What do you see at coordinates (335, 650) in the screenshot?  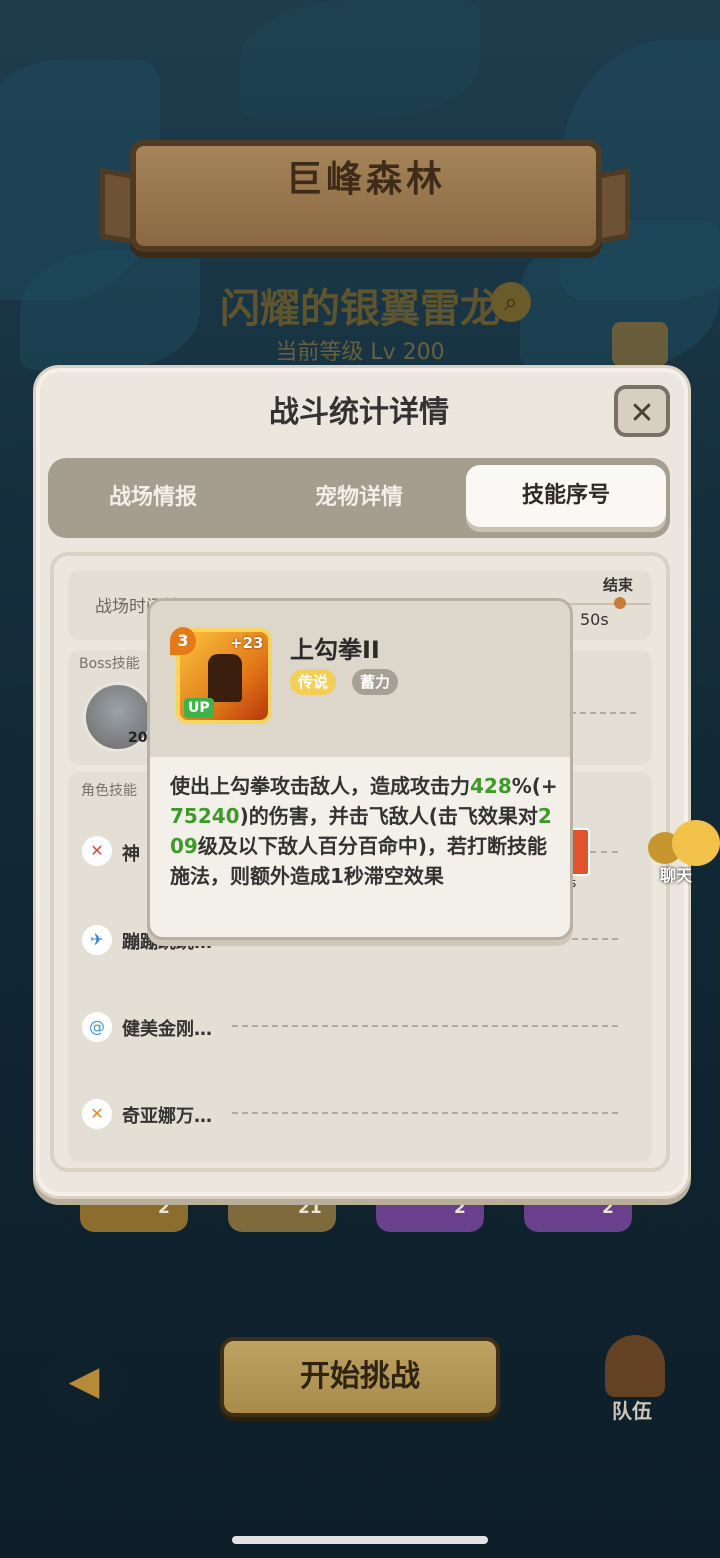 I see `skill-name: 上勾拳II` at bounding box center [335, 650].